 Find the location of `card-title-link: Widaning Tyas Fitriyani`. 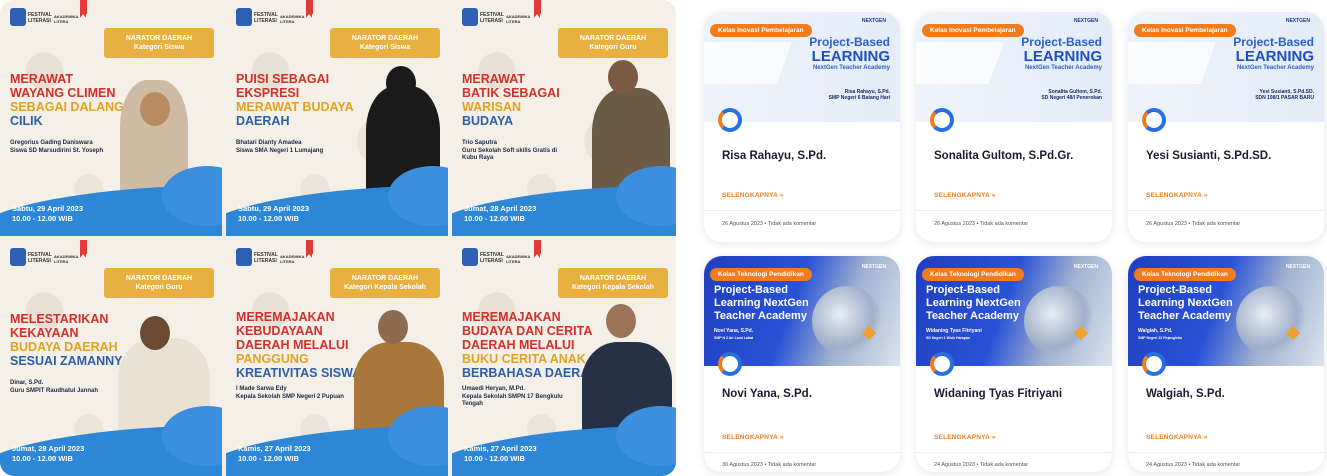

card-title-link: Widaning Tyas Fitriyani is located at coordinates (998, 394).